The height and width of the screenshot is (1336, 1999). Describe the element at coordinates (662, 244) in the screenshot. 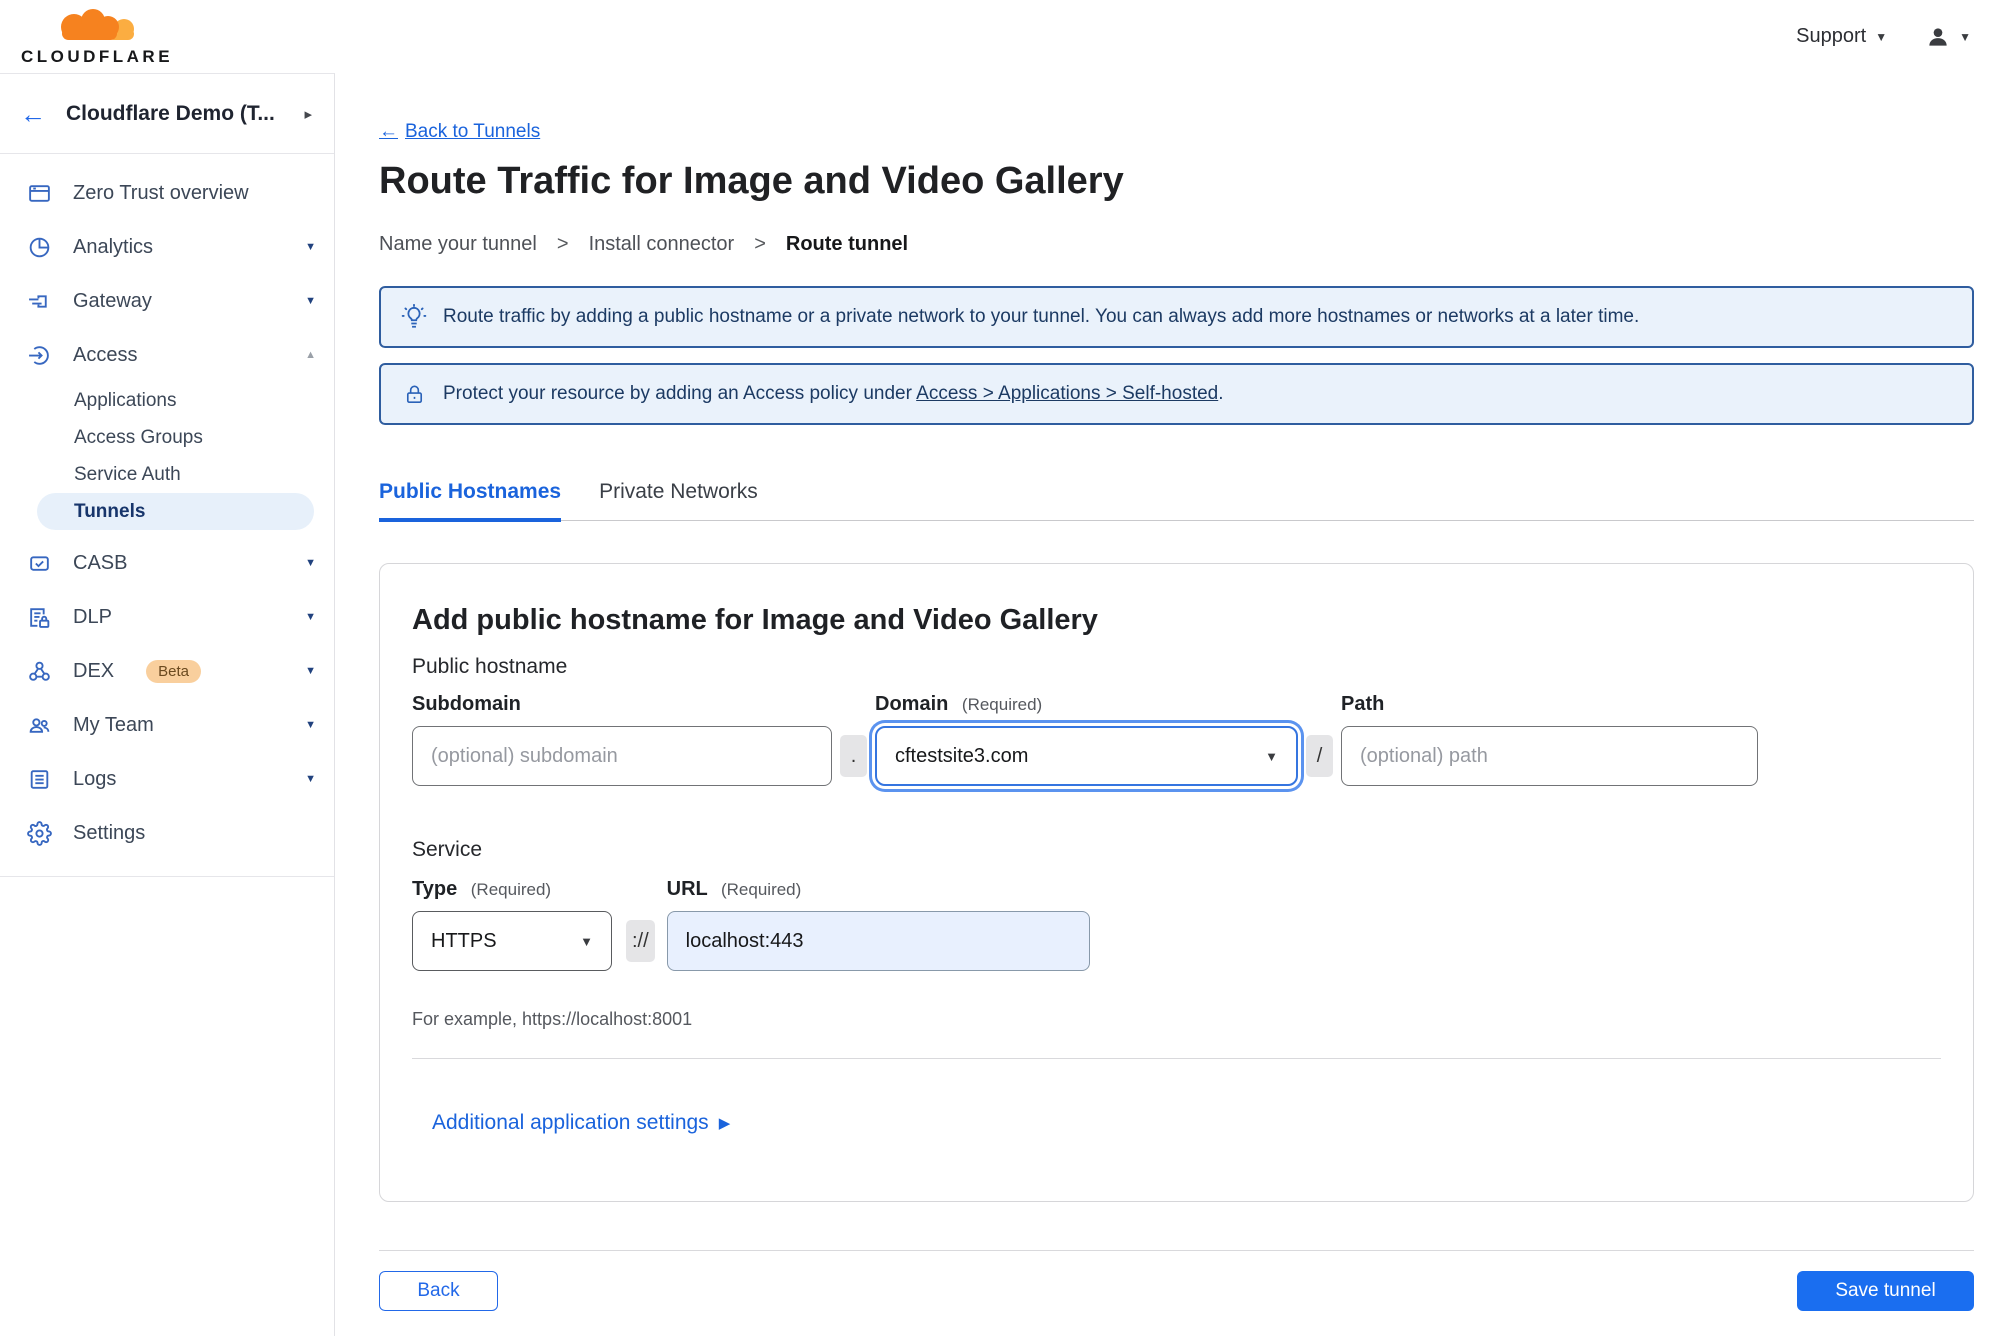

I see `step-install-connector: Install connector` at that location.